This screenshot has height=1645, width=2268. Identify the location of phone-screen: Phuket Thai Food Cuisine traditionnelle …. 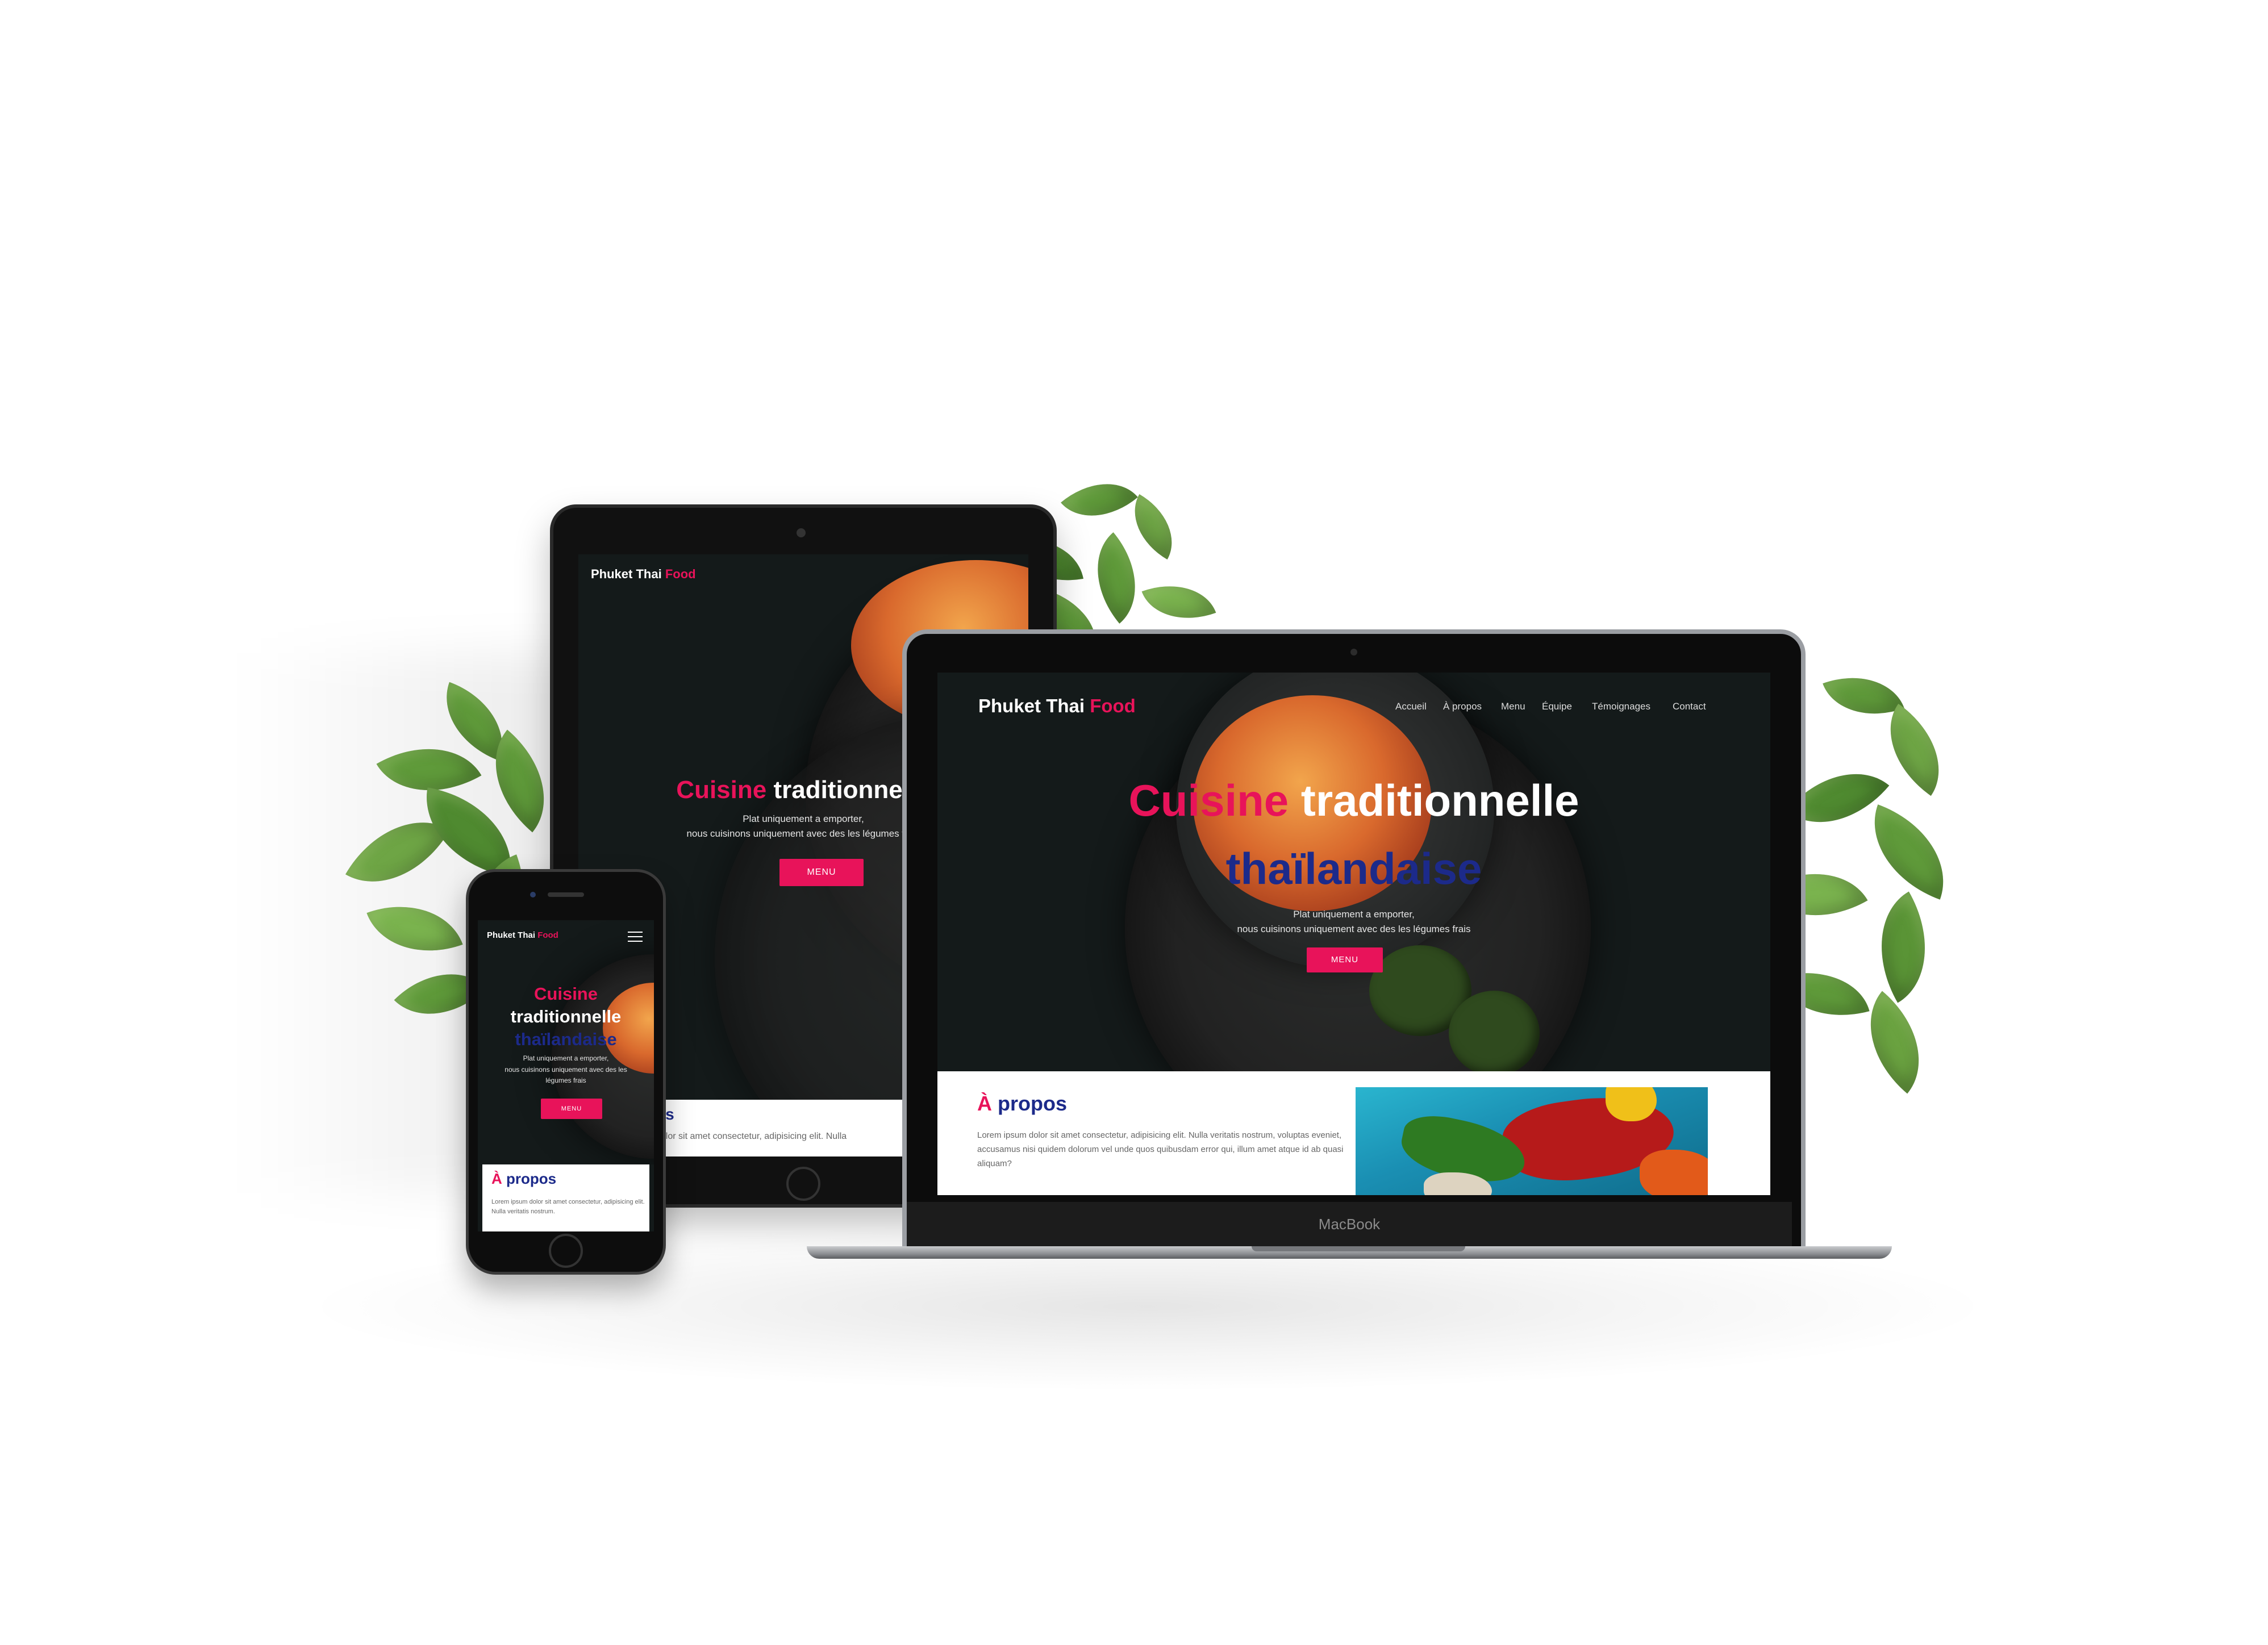
(566, 1075).